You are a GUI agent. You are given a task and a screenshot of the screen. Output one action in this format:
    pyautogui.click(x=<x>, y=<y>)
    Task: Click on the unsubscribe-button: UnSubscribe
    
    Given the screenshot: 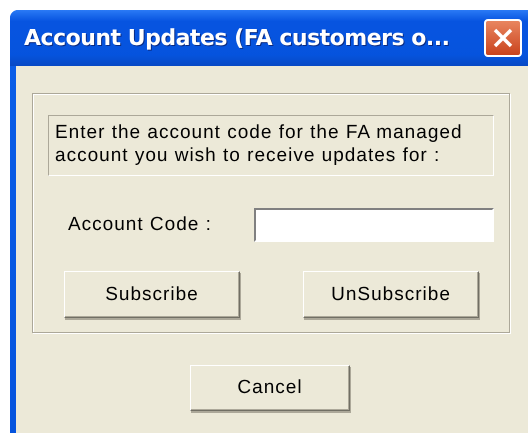 What is the action you would take?
    pyautogui.click(x=391, y=294)
    